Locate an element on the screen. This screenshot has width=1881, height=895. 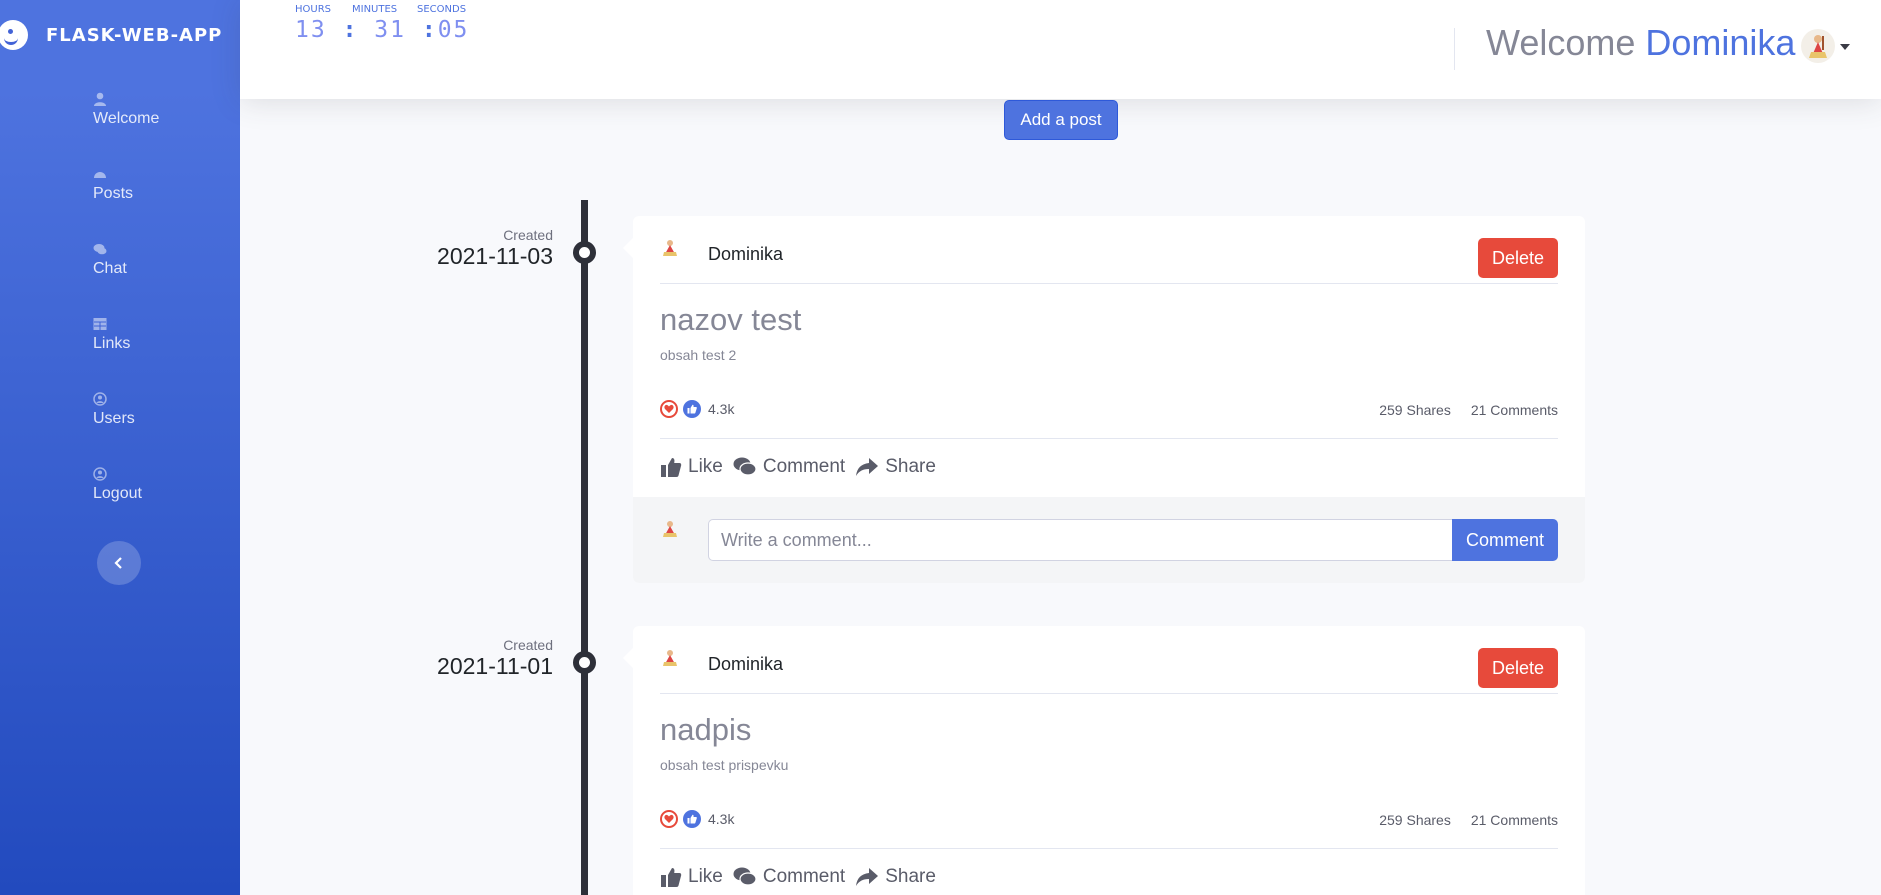
post-date: 2021-11-03 is located at coordinates (495, 256).